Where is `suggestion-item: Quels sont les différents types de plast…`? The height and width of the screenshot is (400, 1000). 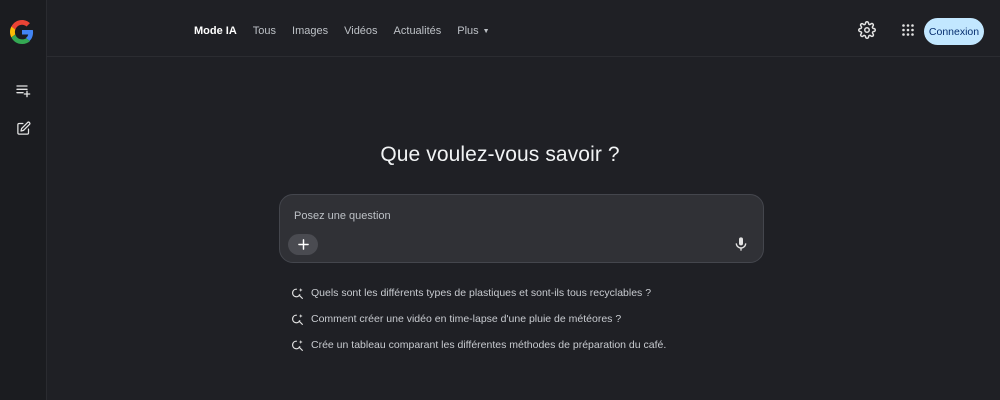
suggestion-item: Quels sont les différents types de plast… is located at coordinates (478, 293).